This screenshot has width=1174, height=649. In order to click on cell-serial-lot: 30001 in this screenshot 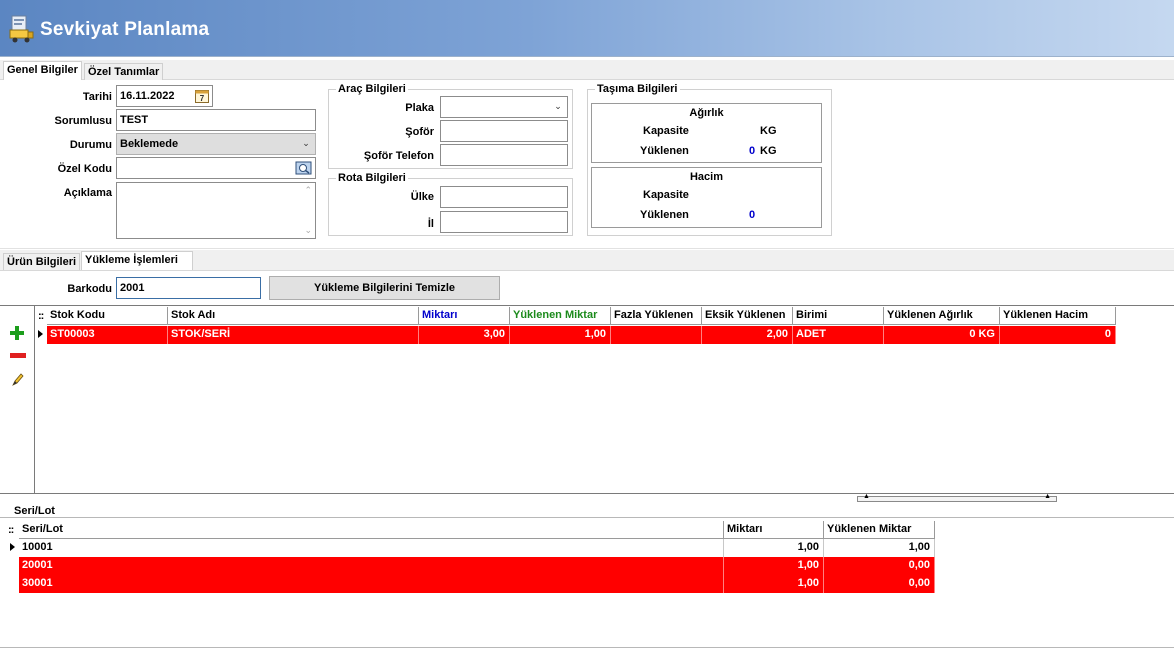, I will do `click(371, 584)`.